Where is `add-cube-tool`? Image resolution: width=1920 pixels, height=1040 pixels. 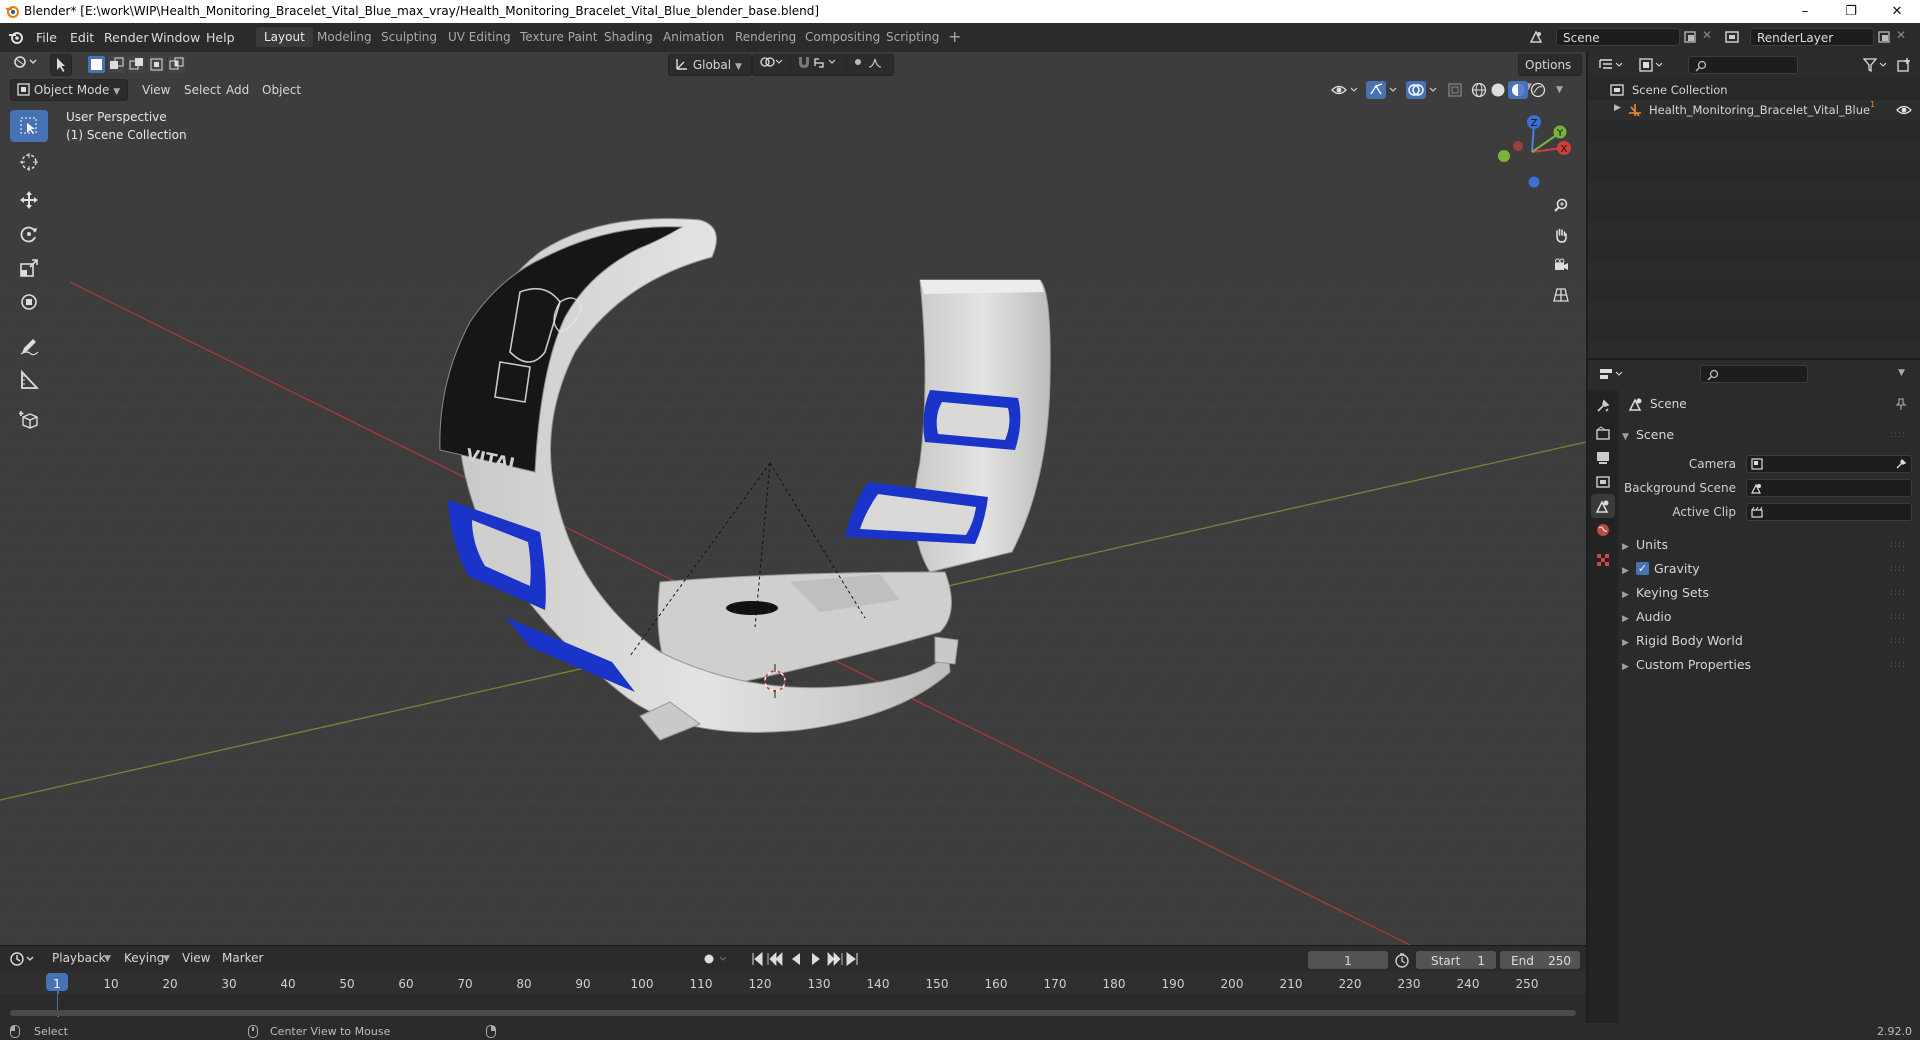
add-cube-tool is located at coordinates (29, 420).